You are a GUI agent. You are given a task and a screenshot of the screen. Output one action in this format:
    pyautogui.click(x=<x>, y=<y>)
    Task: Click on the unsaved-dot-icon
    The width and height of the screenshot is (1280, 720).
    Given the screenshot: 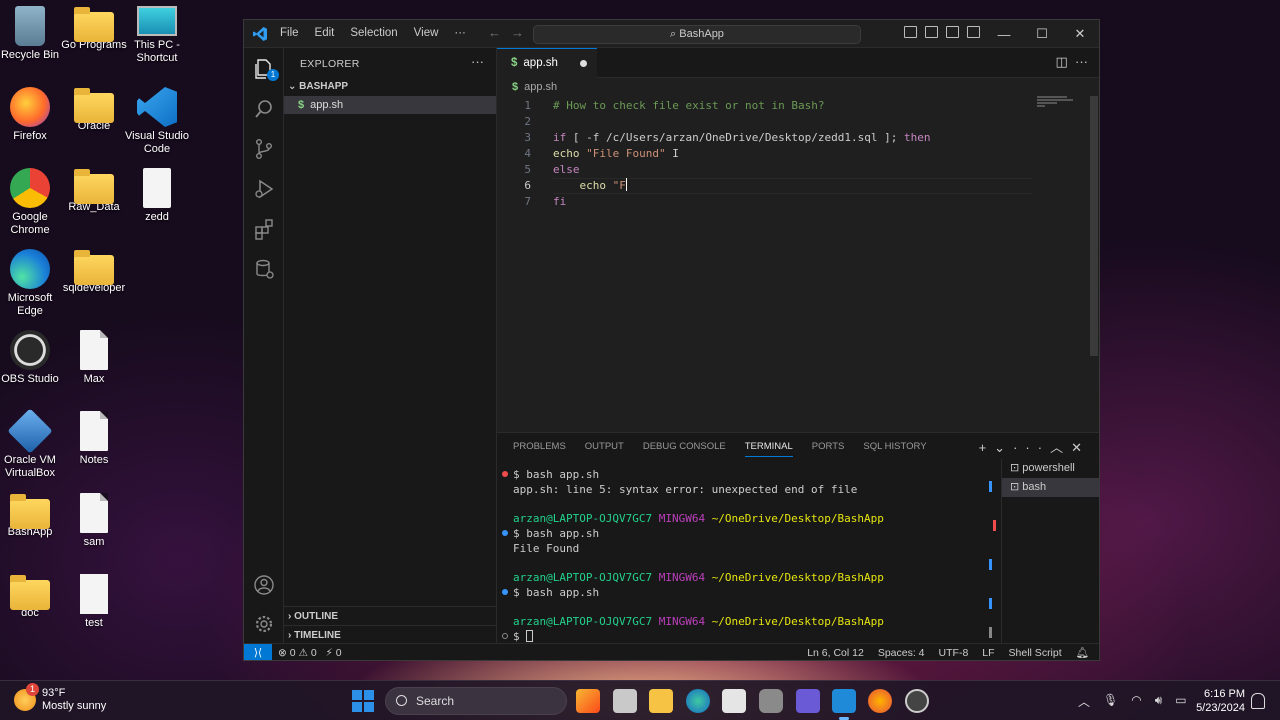 What is the action you would take?
    pyautogui.click(x=583, y=63)
    